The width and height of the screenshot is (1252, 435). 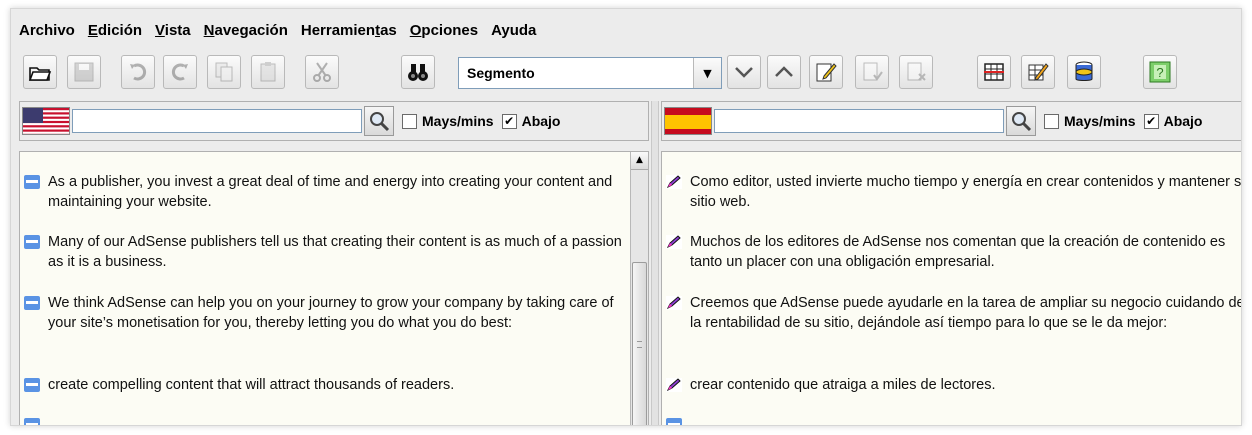 What do you see at coordinates (458, 121) in the screenshot?
I see `source-case-label: Mays/mins` at bounding box center [458, 121].